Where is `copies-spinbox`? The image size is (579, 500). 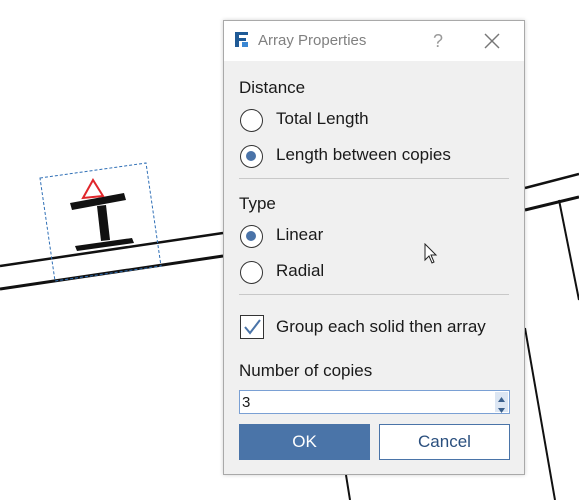 copies-spinbox is located at coordinates (374, 402).